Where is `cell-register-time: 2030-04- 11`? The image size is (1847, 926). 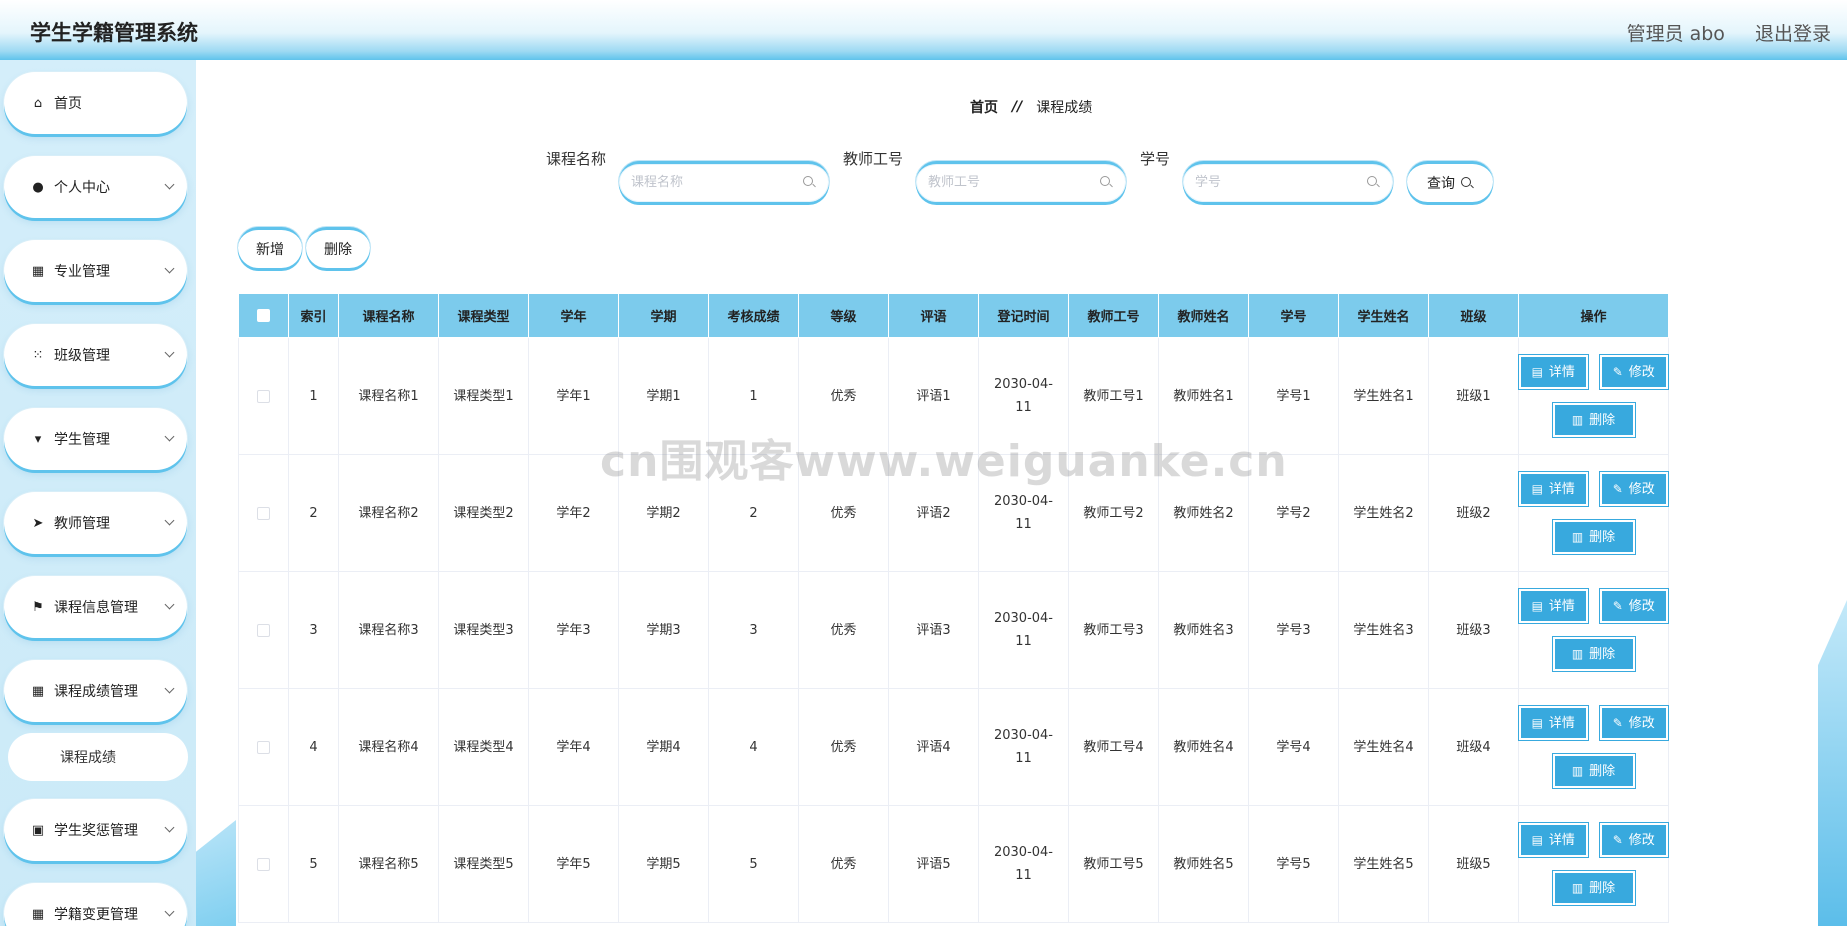 cell-register-time: 2030-04- 11 is located at coordinates (1023, 864).